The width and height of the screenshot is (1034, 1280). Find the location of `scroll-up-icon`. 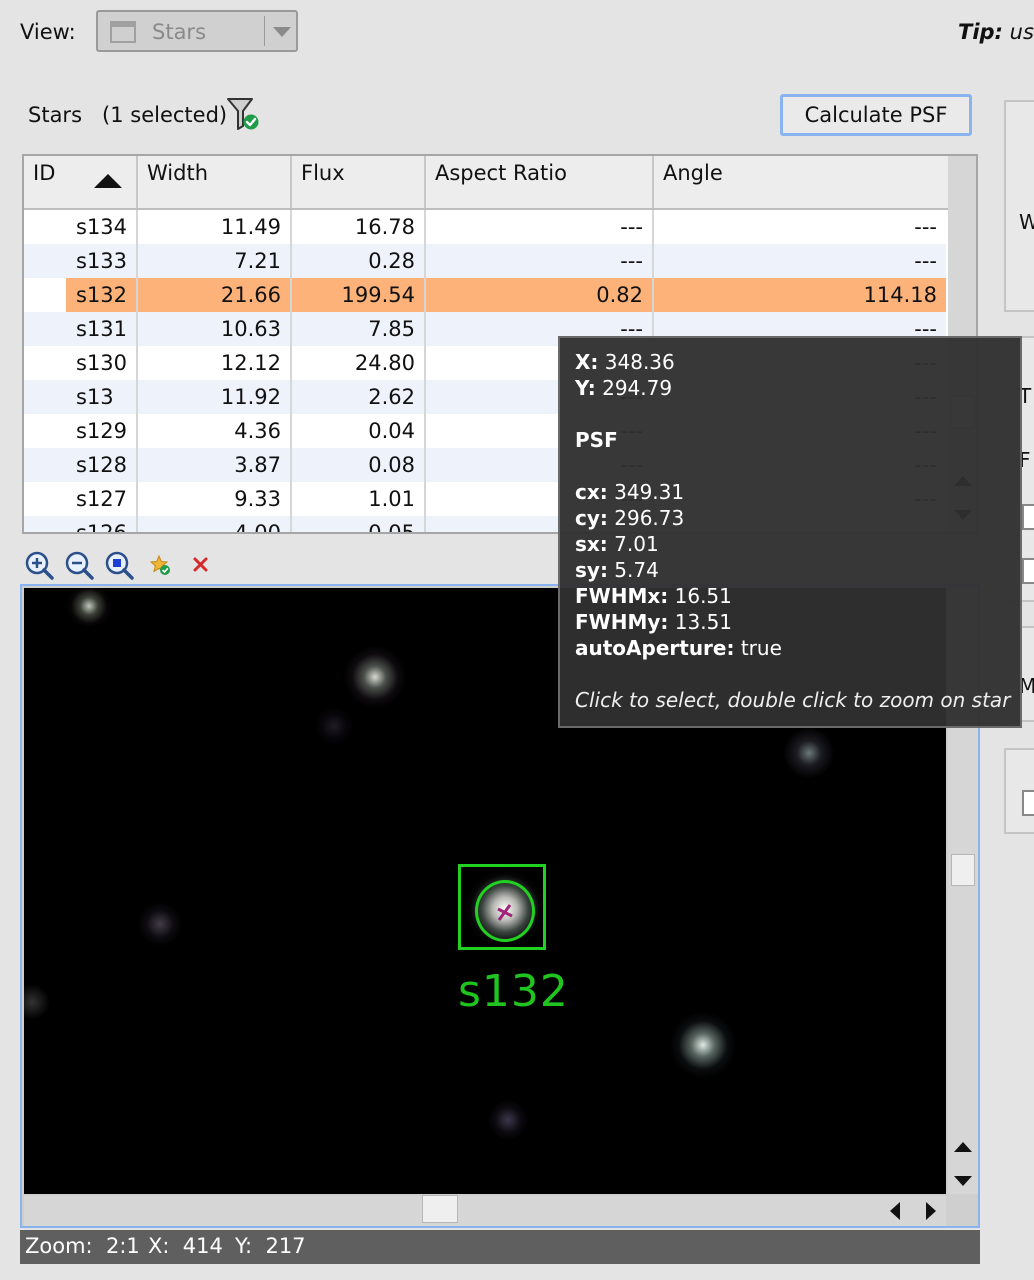

scroll-up-icon is located at coordinates (963, 1147).